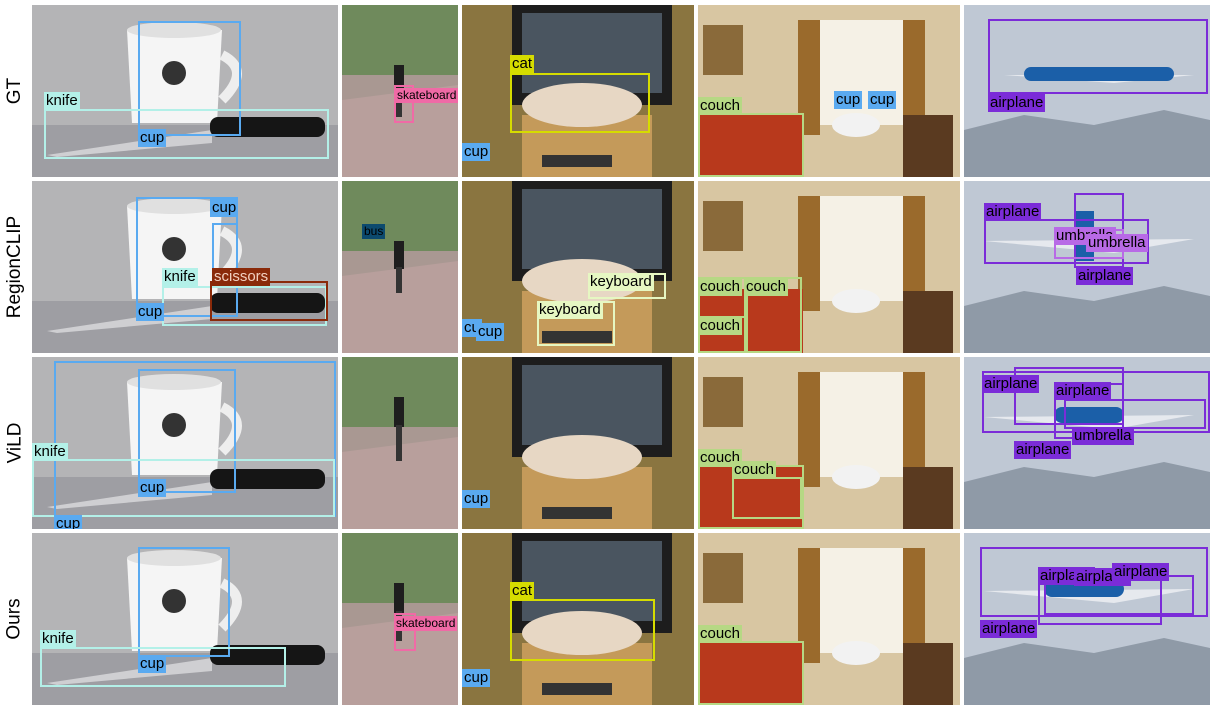 Image resolution: width=1212 pixels, height=708 pixels. I want to click on image-couch-regionclip: couch couch couch, so click(829, 267).